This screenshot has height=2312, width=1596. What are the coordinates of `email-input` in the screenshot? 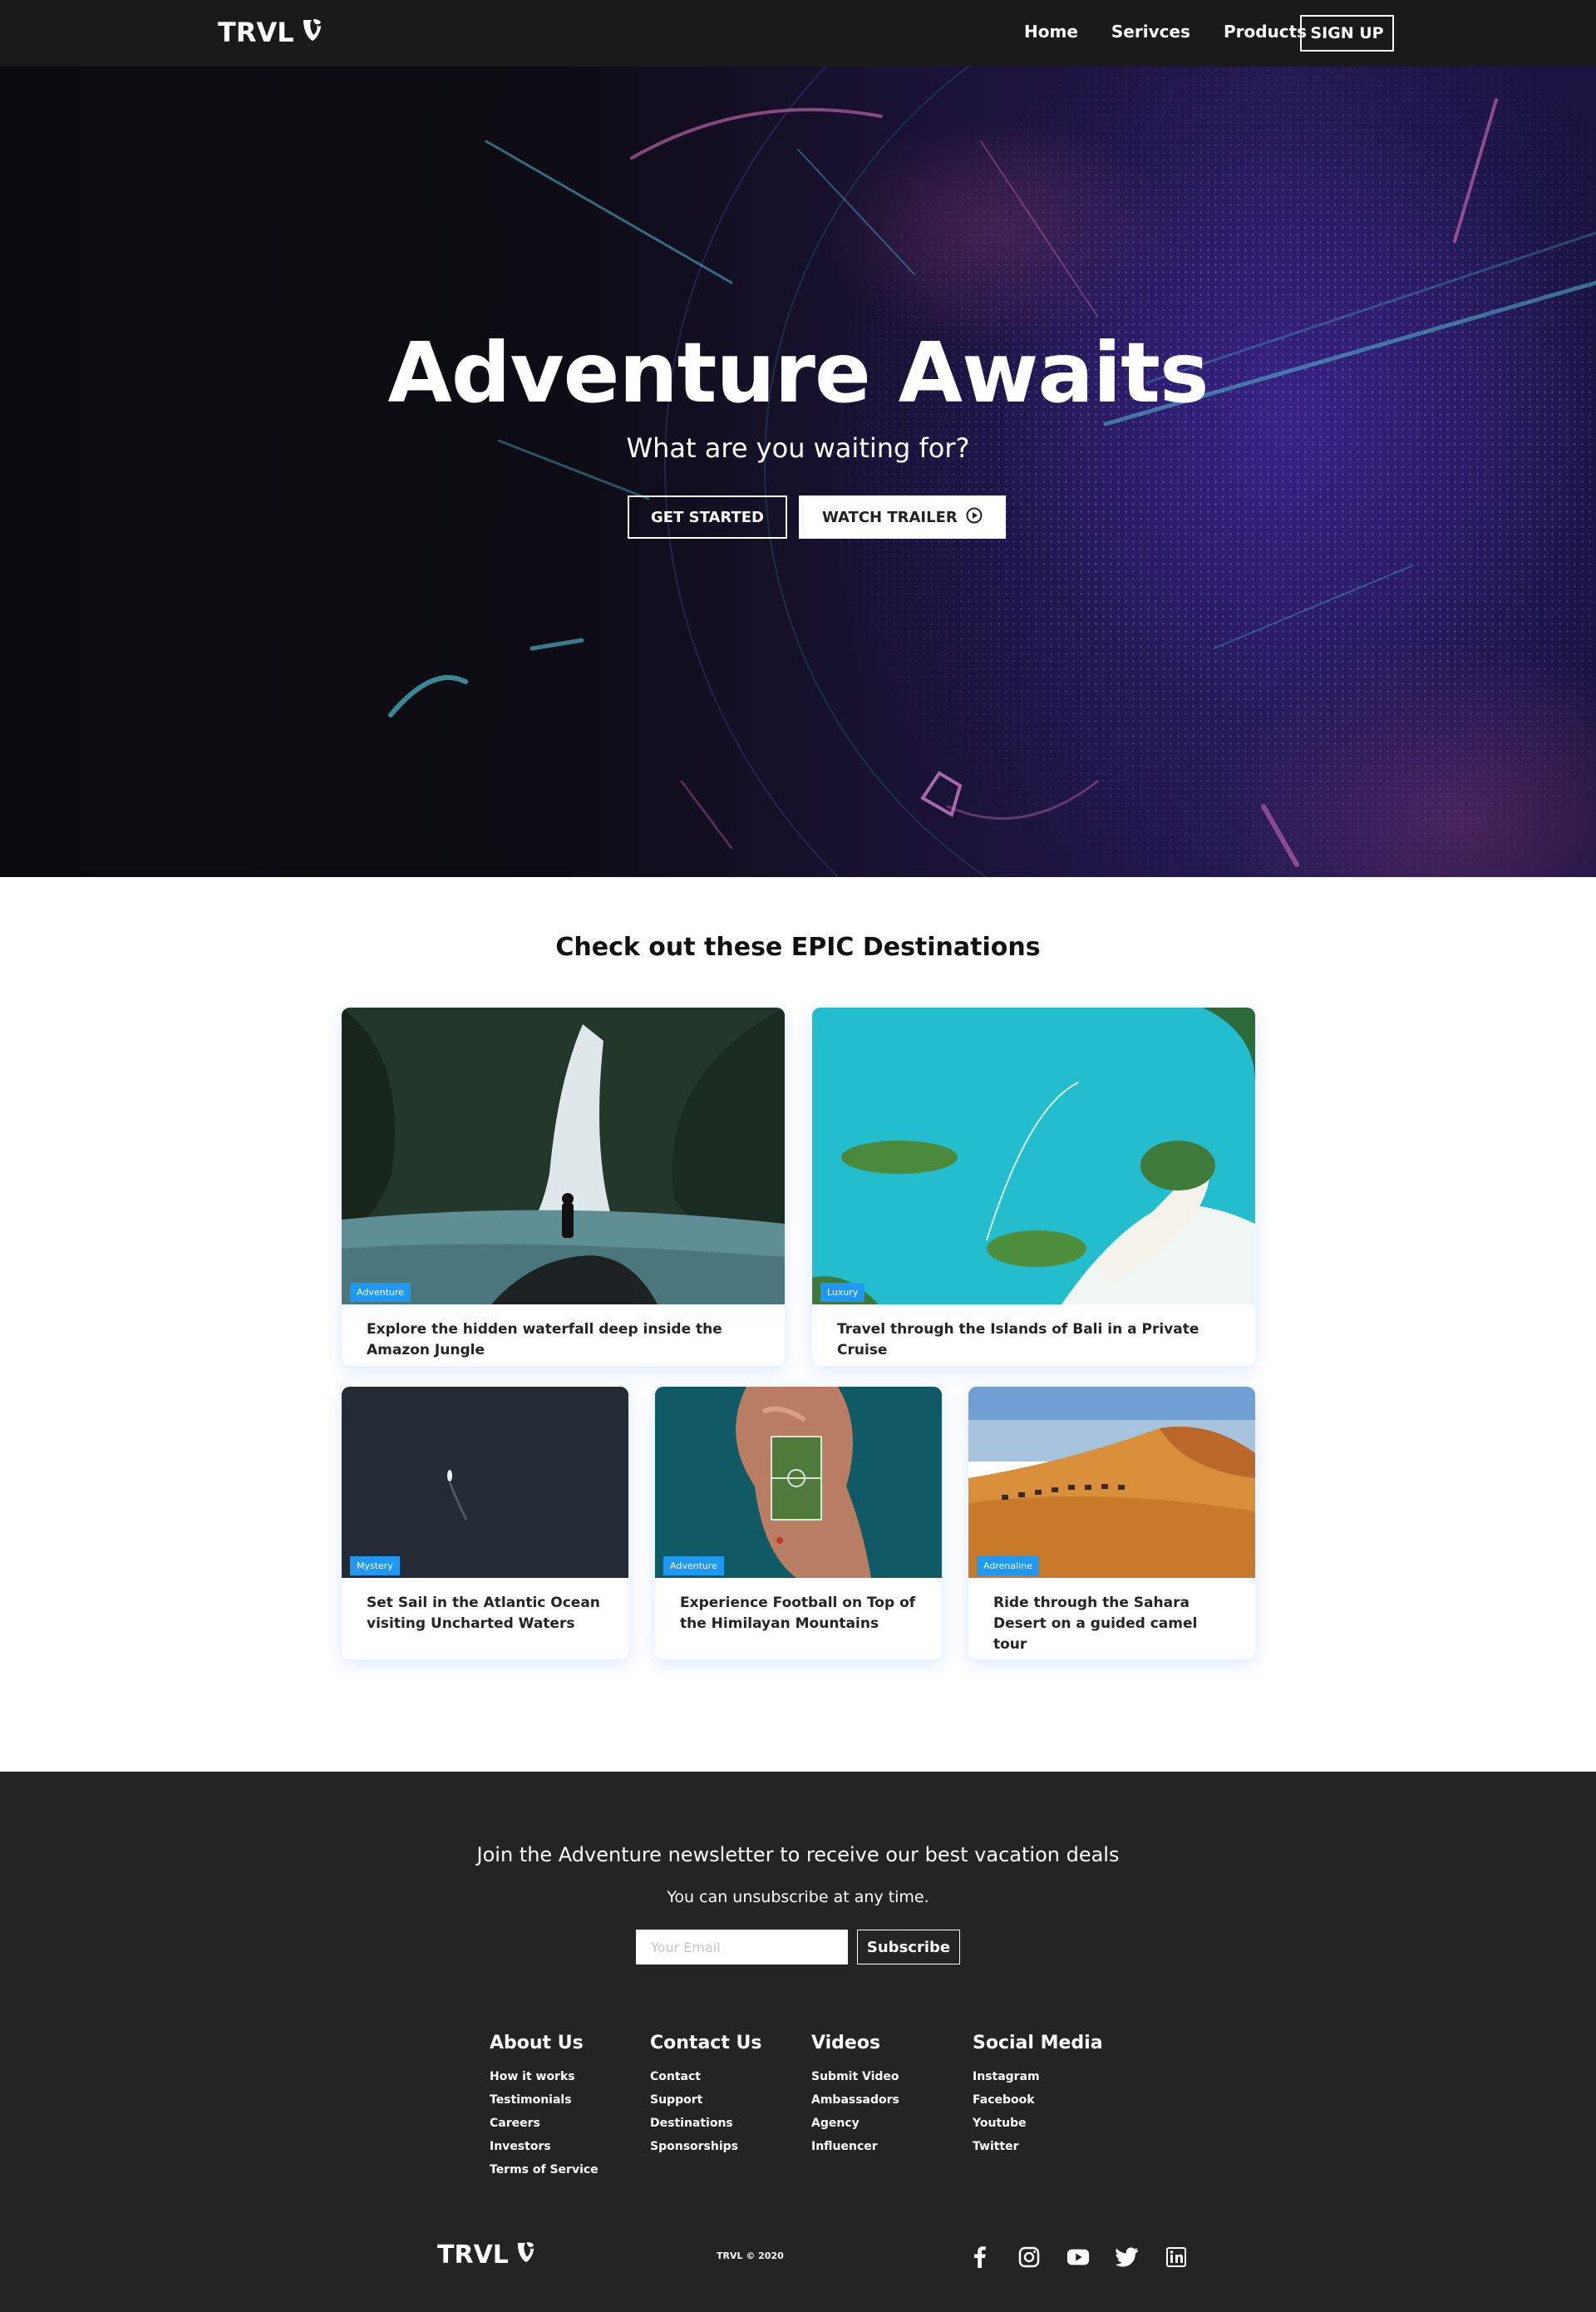 It's located at (742, 1947).